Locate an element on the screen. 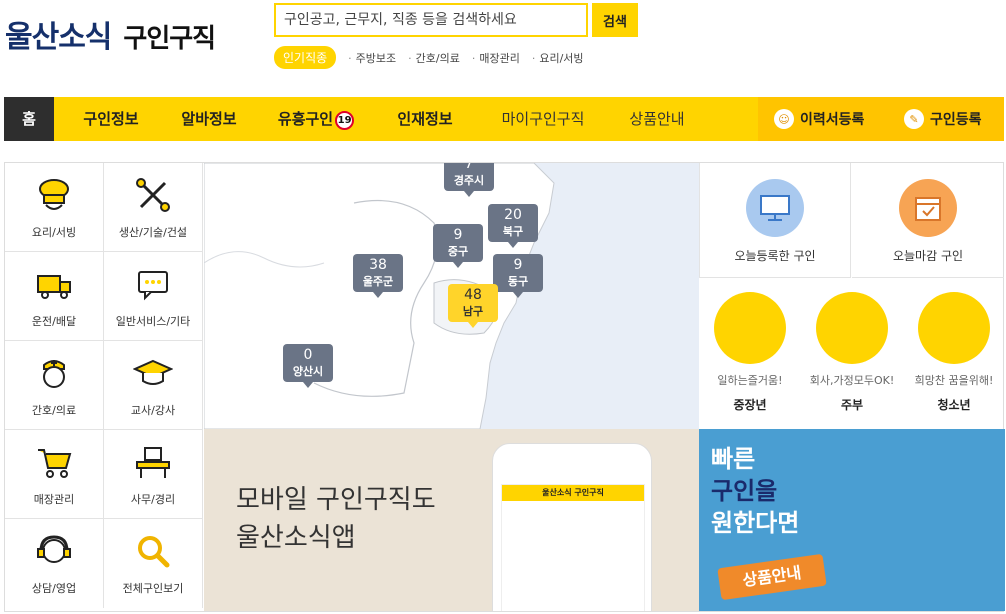 The image size is (1006, 614). category-general-service: 일반서비스/기타 is located at coordinates (153, 296).